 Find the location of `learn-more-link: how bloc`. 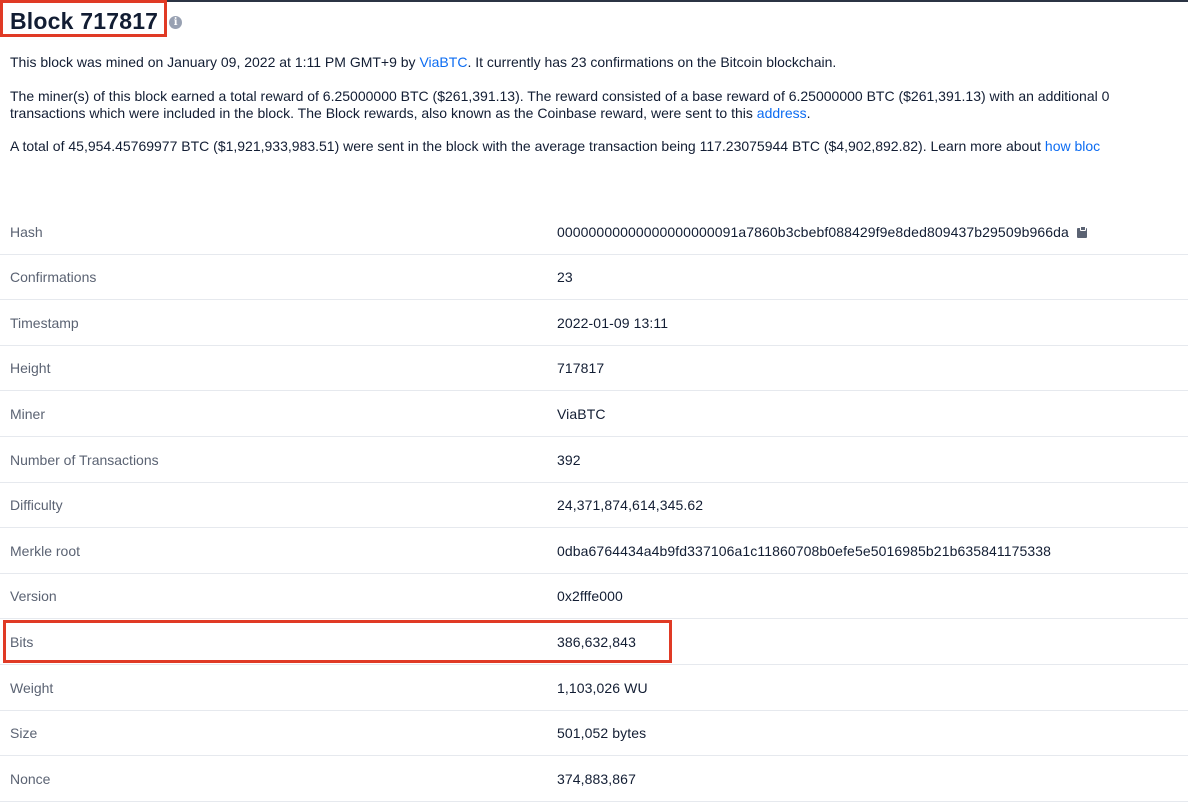

learn-more-link: how bloc is located at coordinates (1072, 146).